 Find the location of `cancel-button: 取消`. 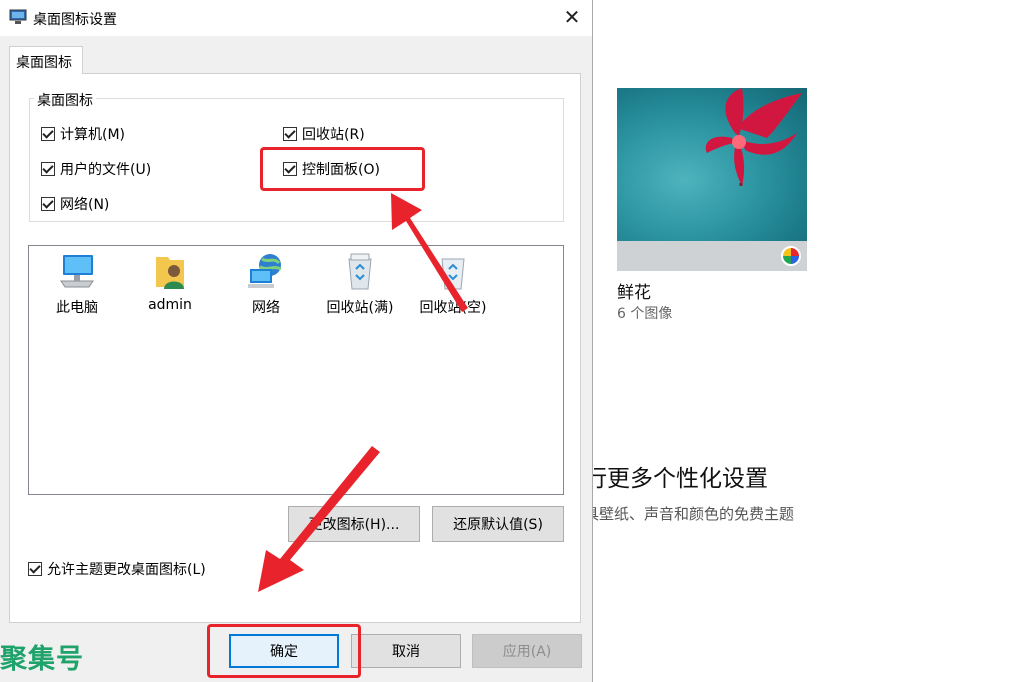

cancel-button: 取消 is located at coordinates (406, 651).